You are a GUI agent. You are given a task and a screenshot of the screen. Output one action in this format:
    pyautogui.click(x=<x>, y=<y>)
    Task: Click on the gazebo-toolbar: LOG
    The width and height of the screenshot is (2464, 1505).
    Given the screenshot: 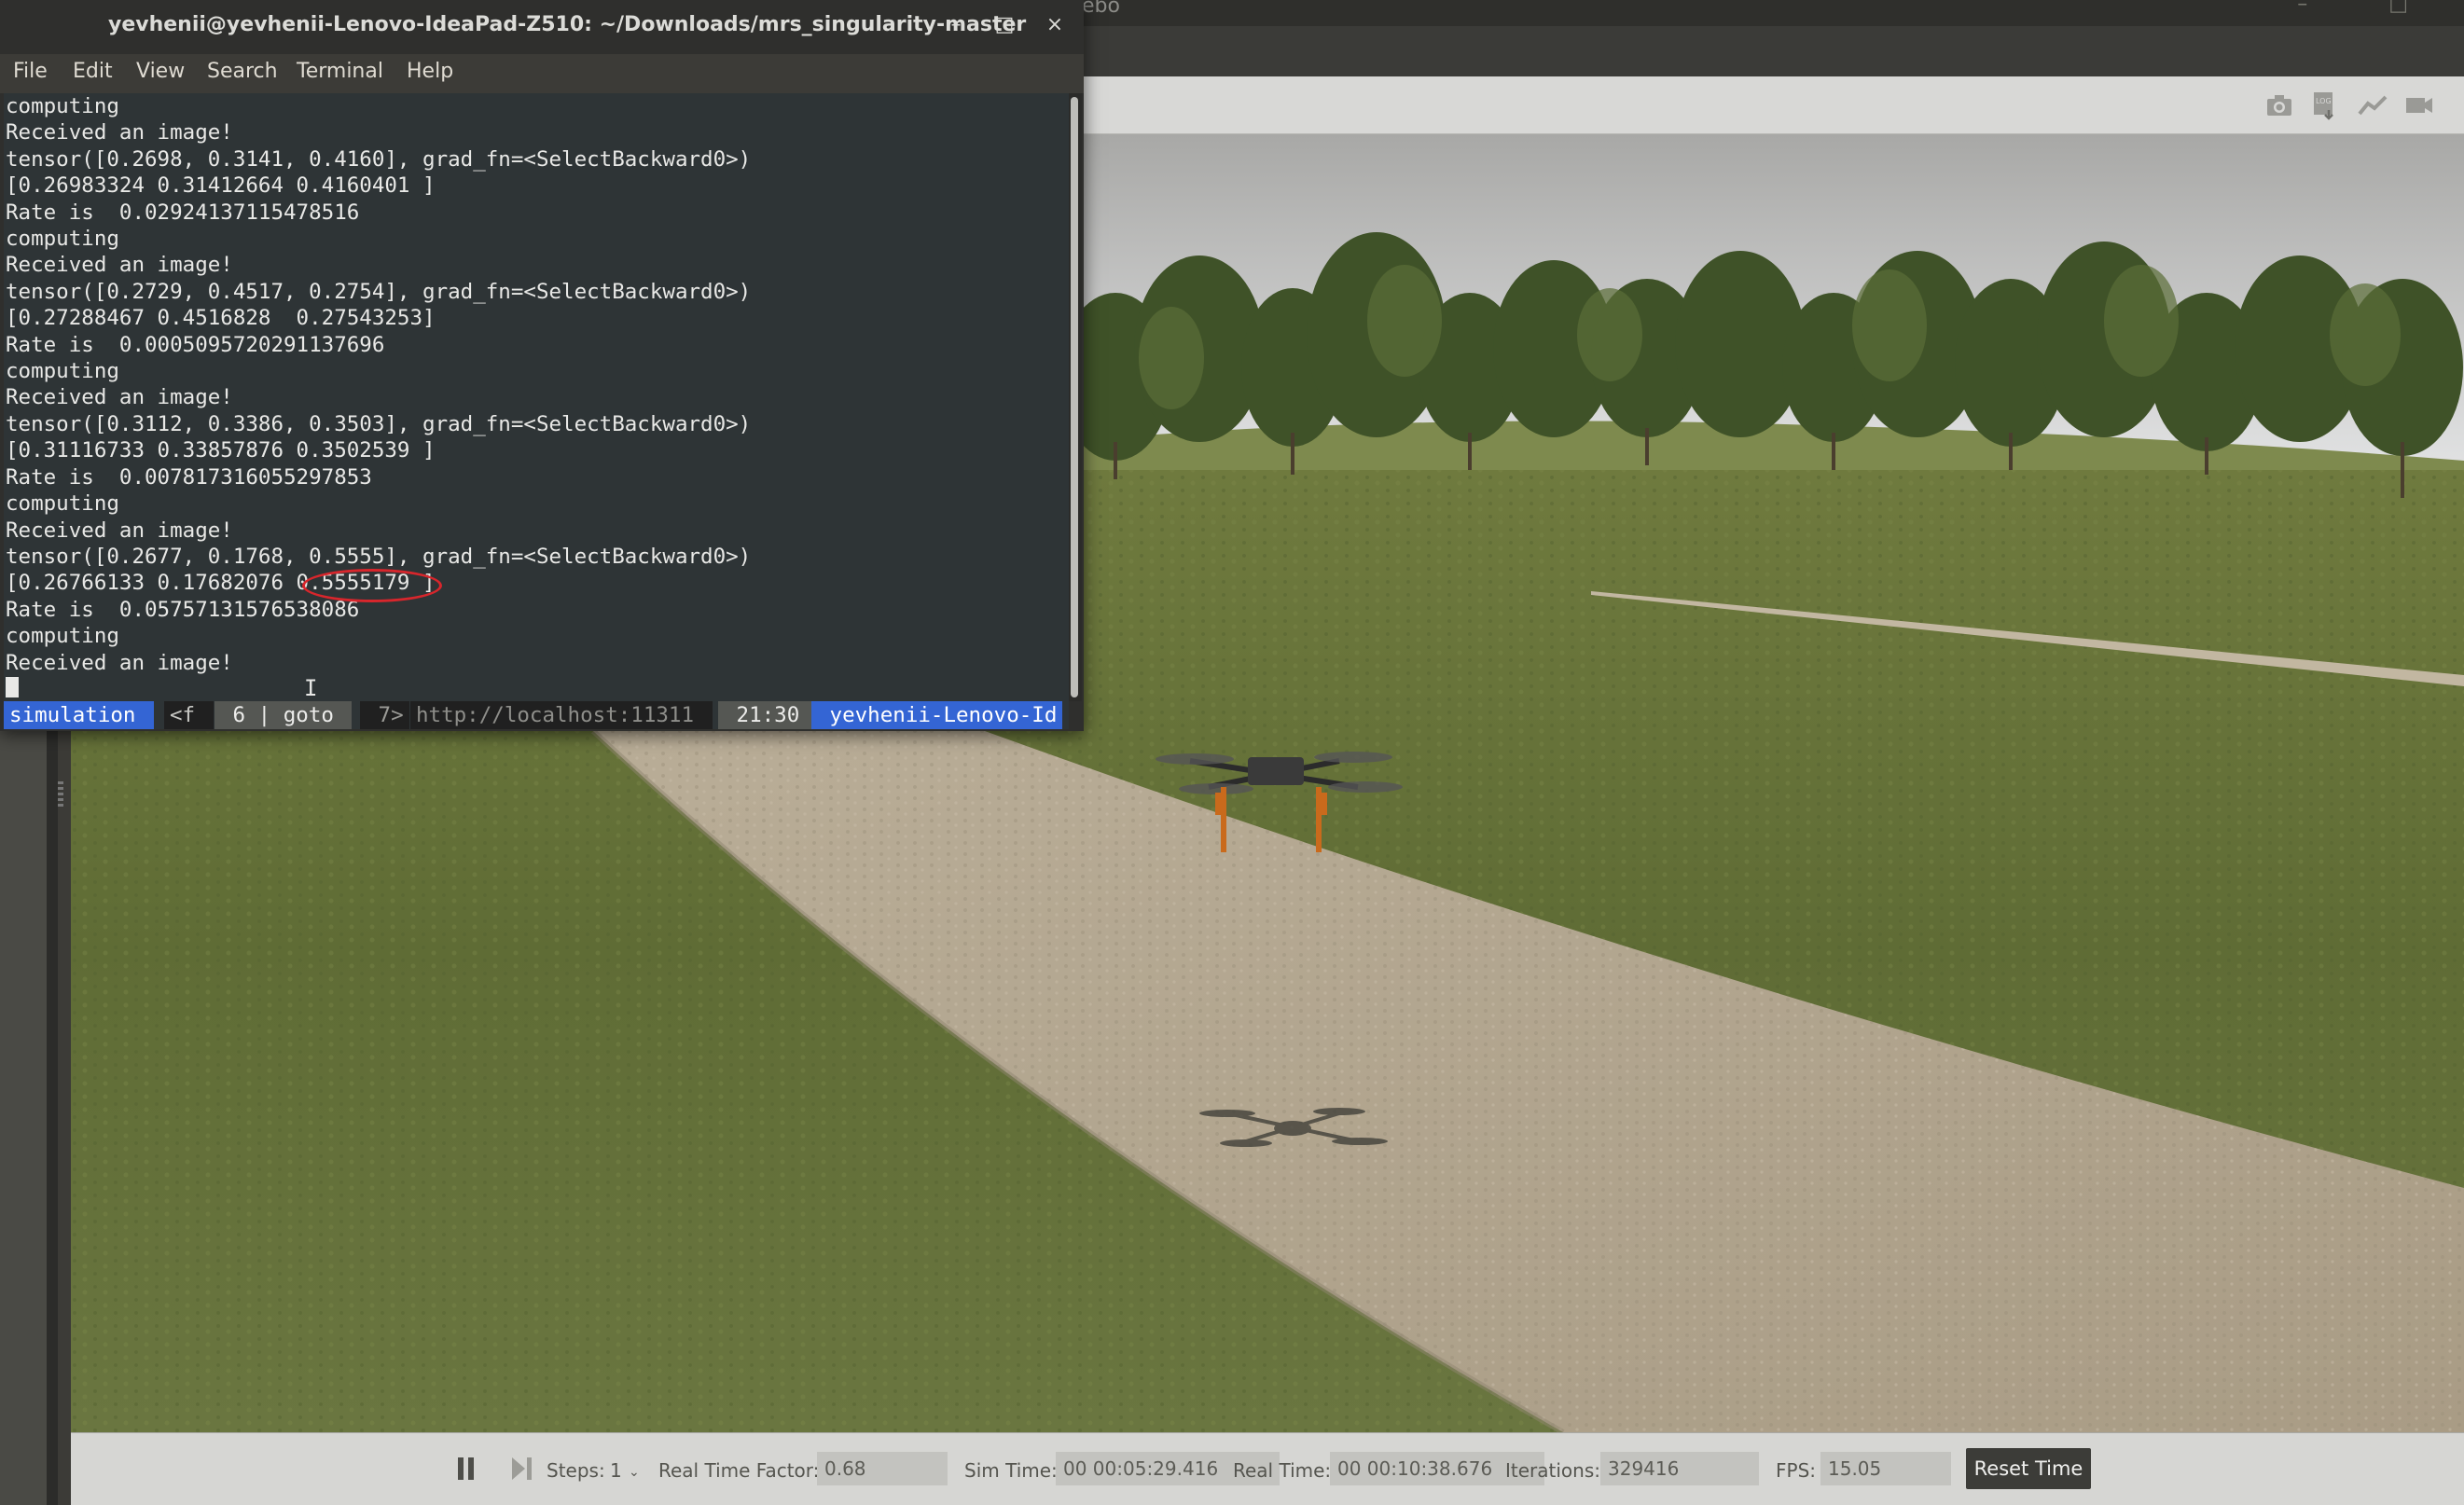 What is the action you would take?
    pyautogui.click(x=1773, y=105)
    